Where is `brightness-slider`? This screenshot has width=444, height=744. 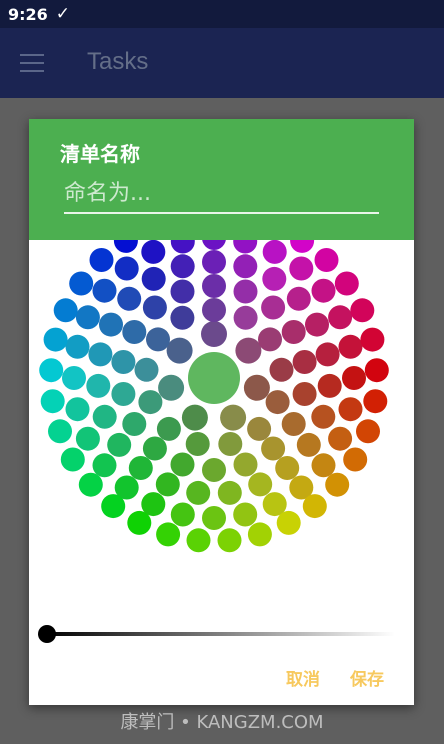 brightness-slider is located at coordinates (217, 634).